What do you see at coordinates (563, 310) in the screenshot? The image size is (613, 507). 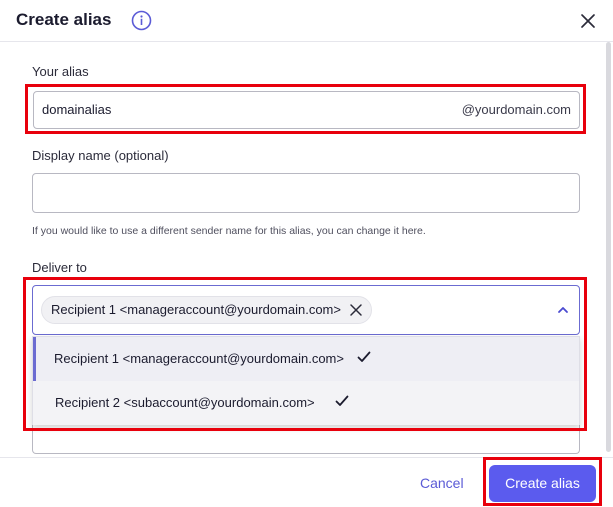 I see `chevron-up-icon` at bounding box center [563, 310].